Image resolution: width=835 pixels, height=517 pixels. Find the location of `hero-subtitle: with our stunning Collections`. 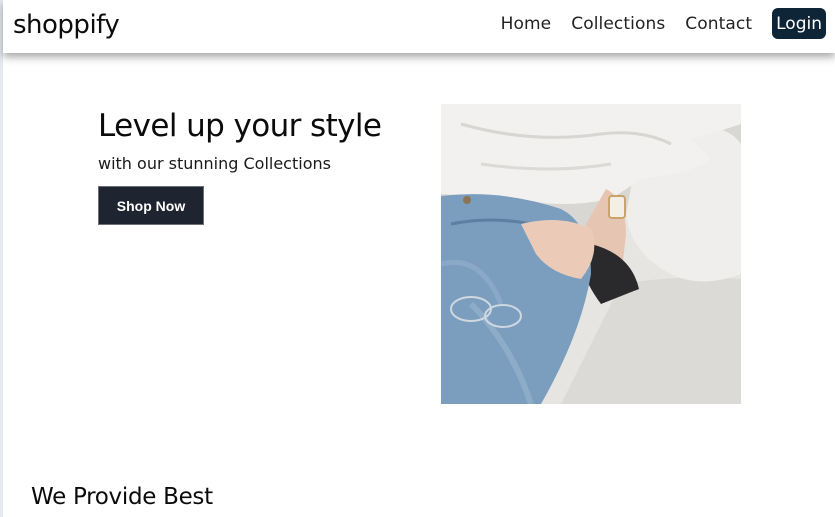

hero-subtitle: with our stunning Collections is located at coordinates (214, 163).